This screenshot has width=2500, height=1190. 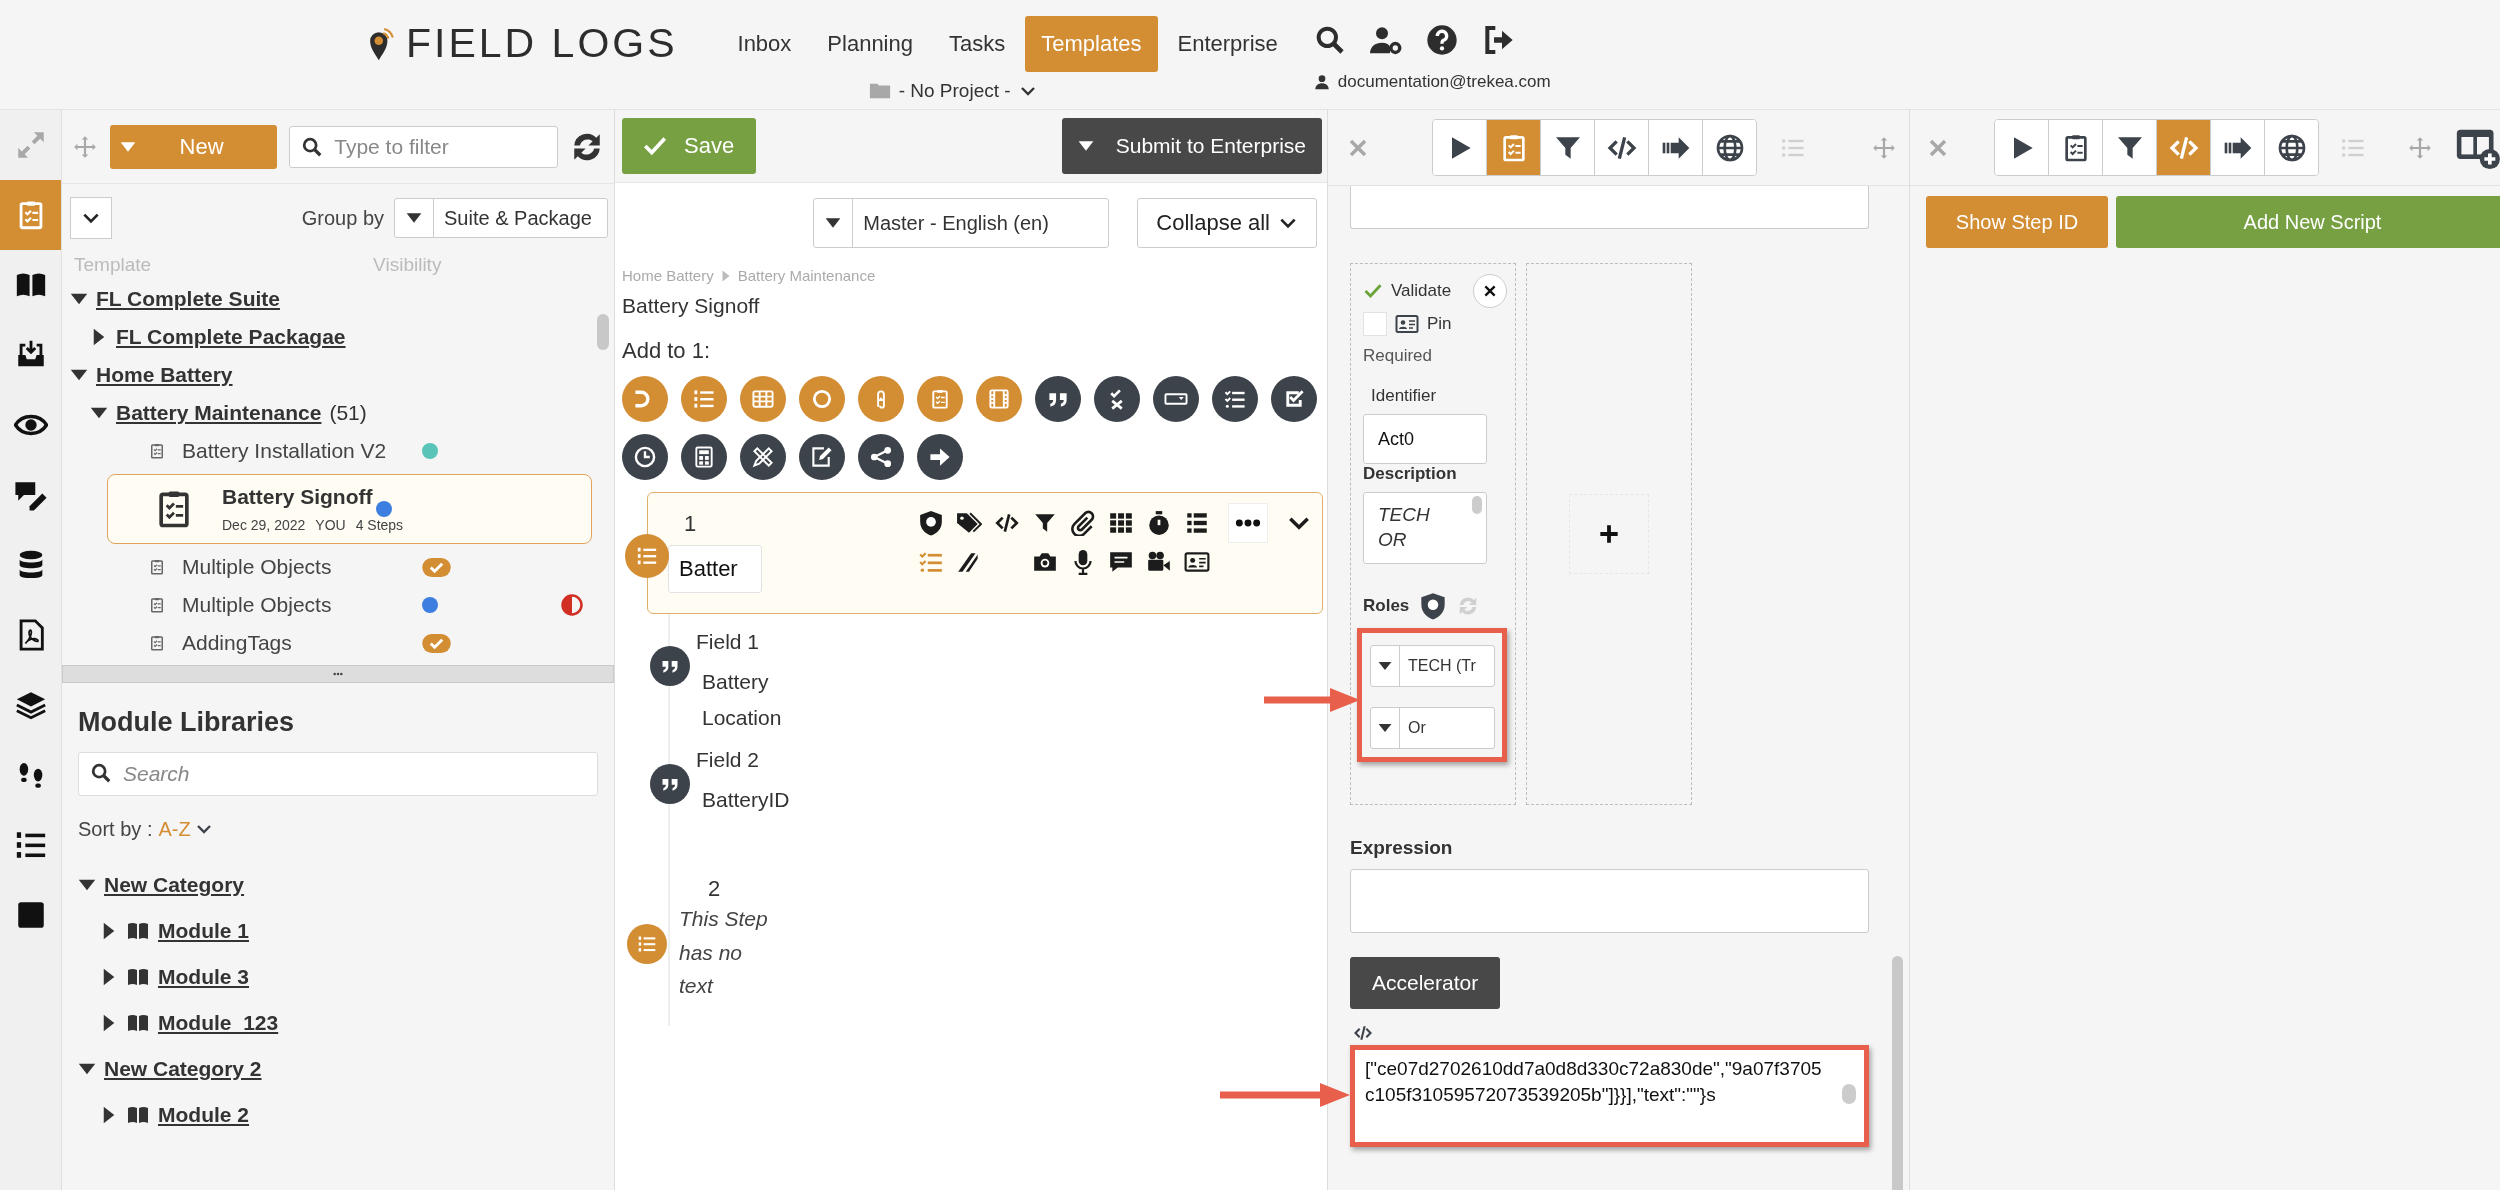 I want to click on suite-link: FL Complete Suite, so click(x=188, y=299).